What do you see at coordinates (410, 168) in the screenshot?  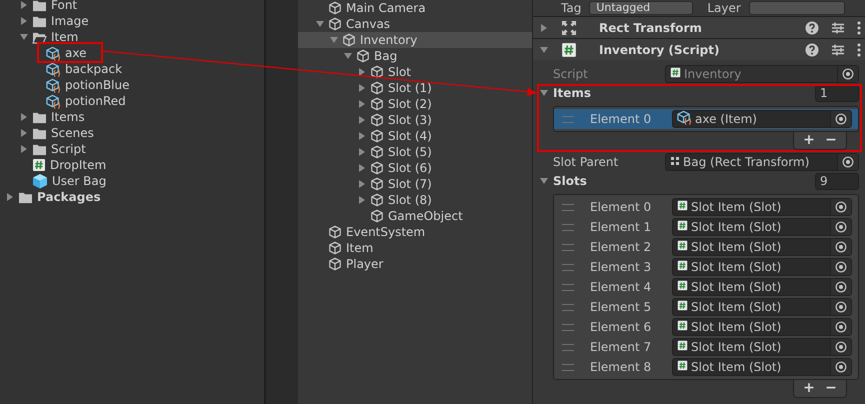 I see `object-name: Slot (6)` at bounding box center [410, 168].